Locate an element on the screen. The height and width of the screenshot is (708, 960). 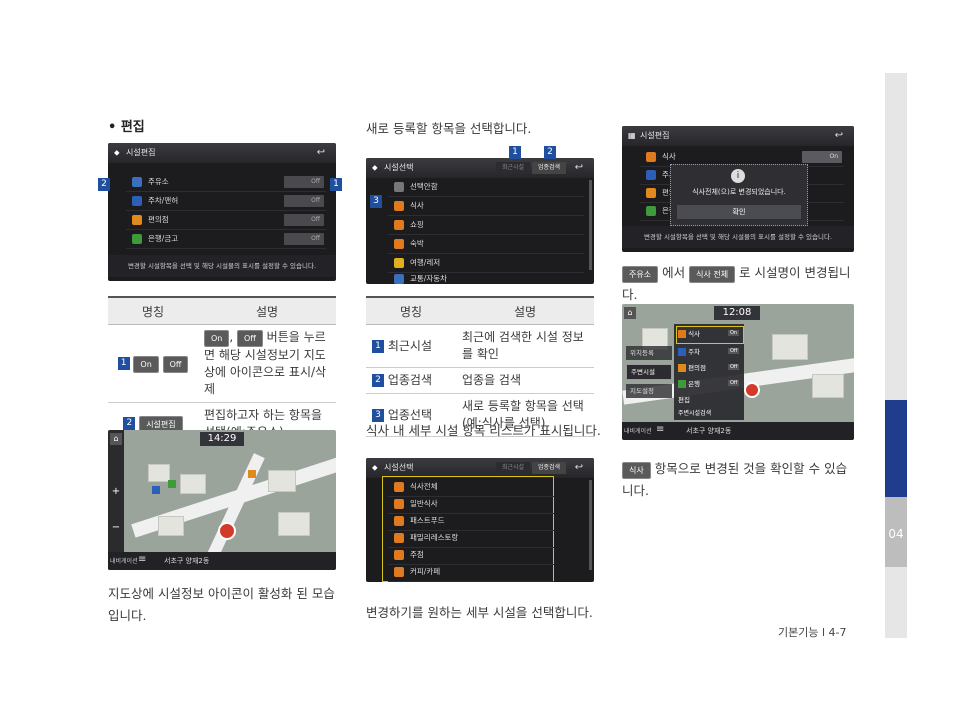
list-item-label: 주차 is located at coordinates (694, 352).